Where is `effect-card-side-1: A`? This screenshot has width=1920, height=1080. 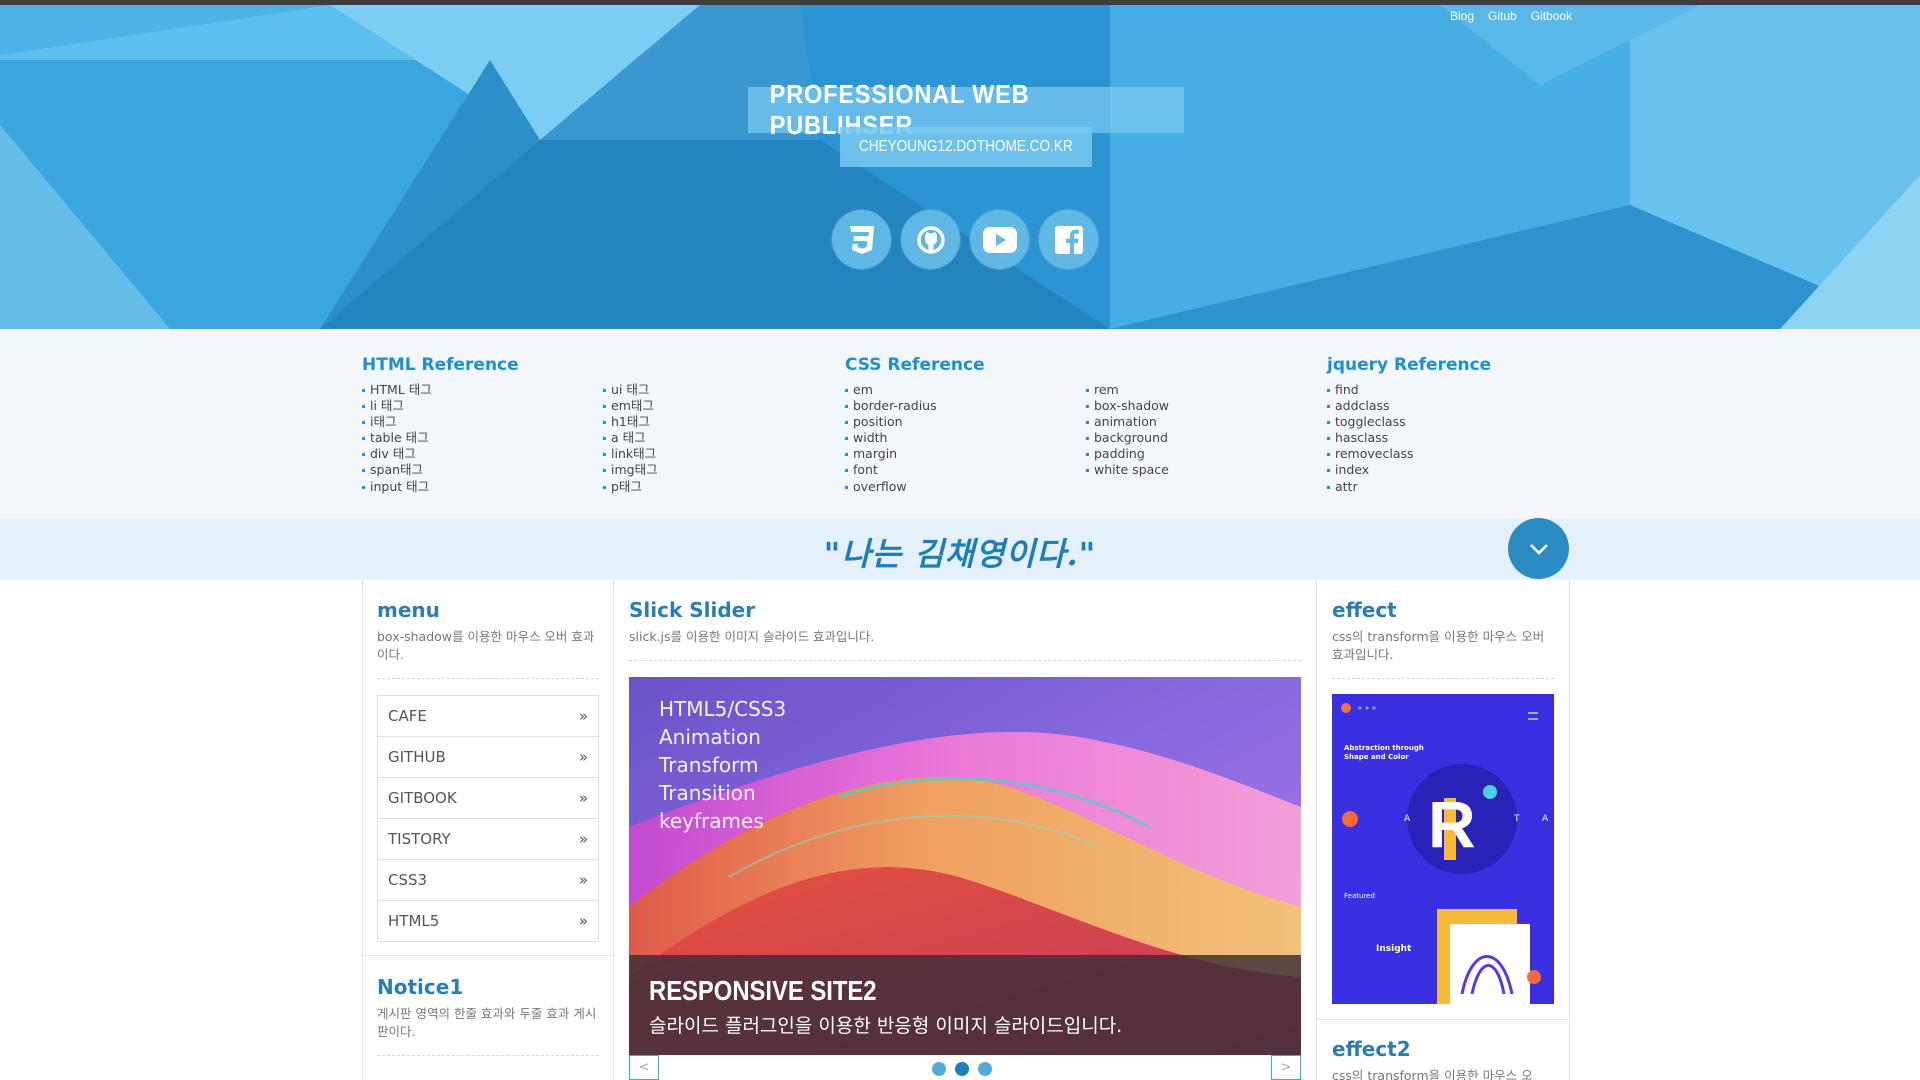
effect-card-side-1: A is located at coordinates (1407, 819).